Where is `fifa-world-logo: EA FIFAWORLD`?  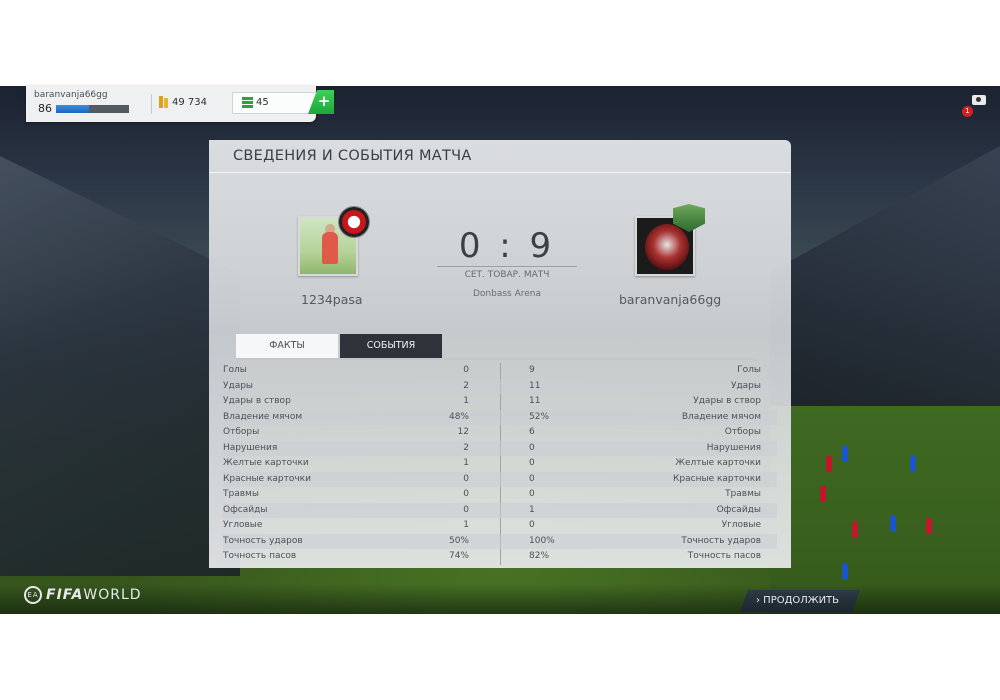
fifa-world-logo: EA FIFAWORLD is located at coordinates (83, 596).